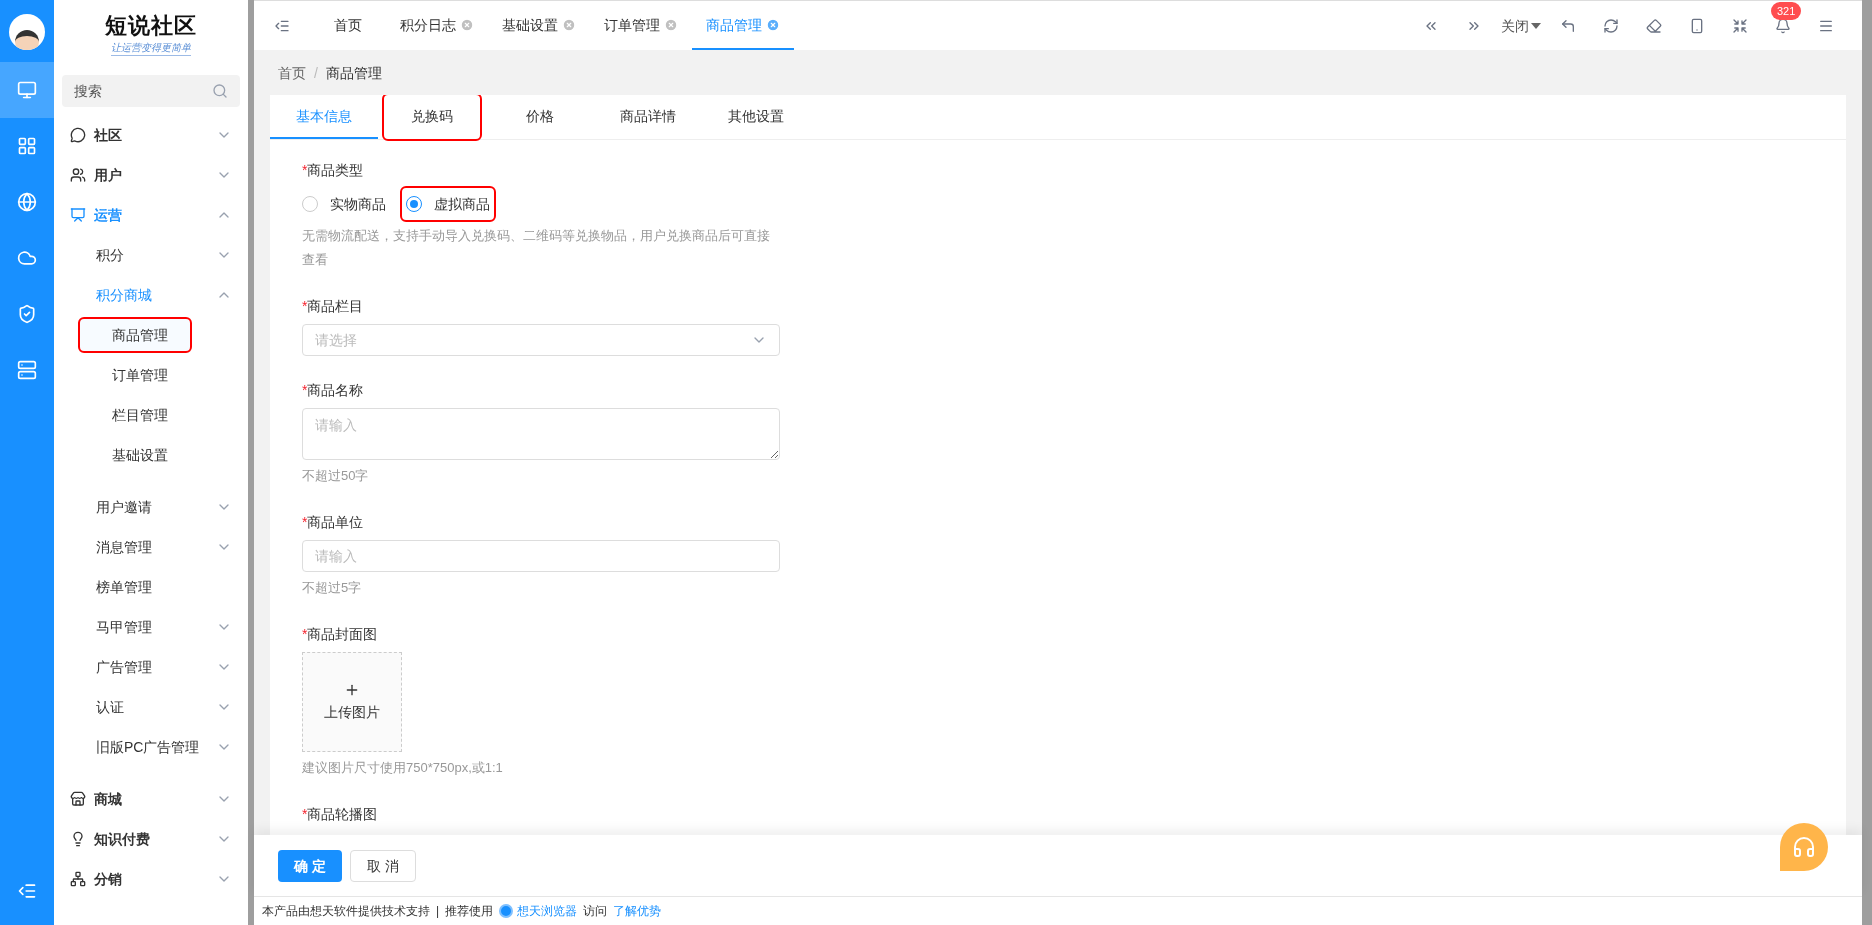 Image resolution: width=1872 pixels, height=925 pixels. Describe the element at coordinates (151, 26) in the screenshot. I see `logo-title: 短说社区` at that location.